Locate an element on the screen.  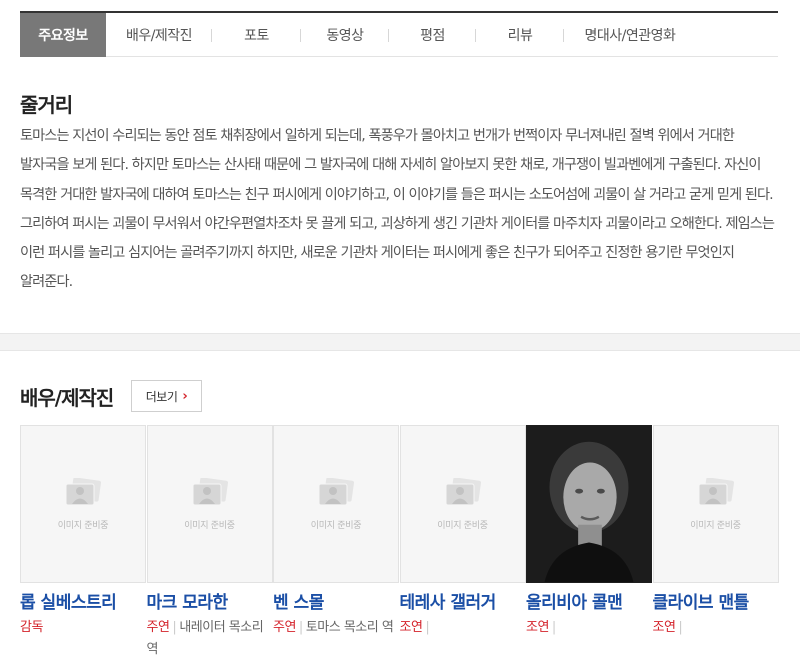
cast-photo is located at coordinates (589, 504).